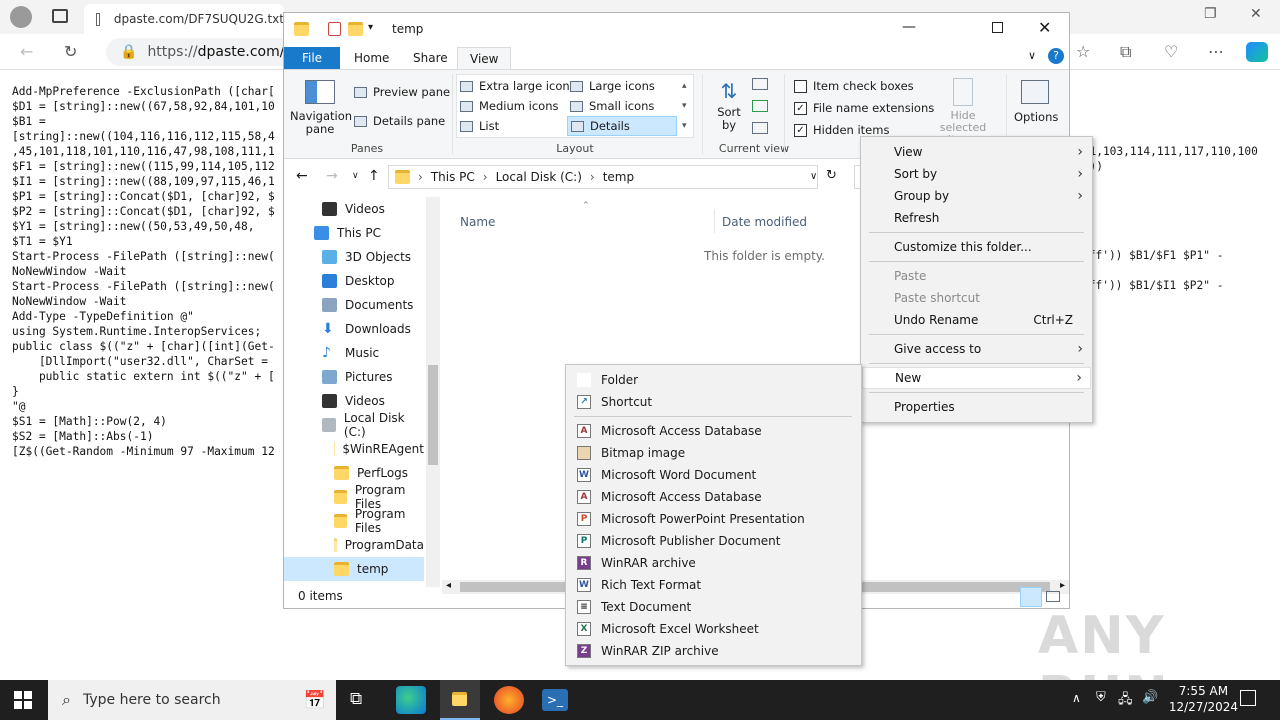 This screenshot has width=1280, height=726. Describe the element at coordinates (760, 128) in the screenshot. I see `size-columns-icon` at that location.